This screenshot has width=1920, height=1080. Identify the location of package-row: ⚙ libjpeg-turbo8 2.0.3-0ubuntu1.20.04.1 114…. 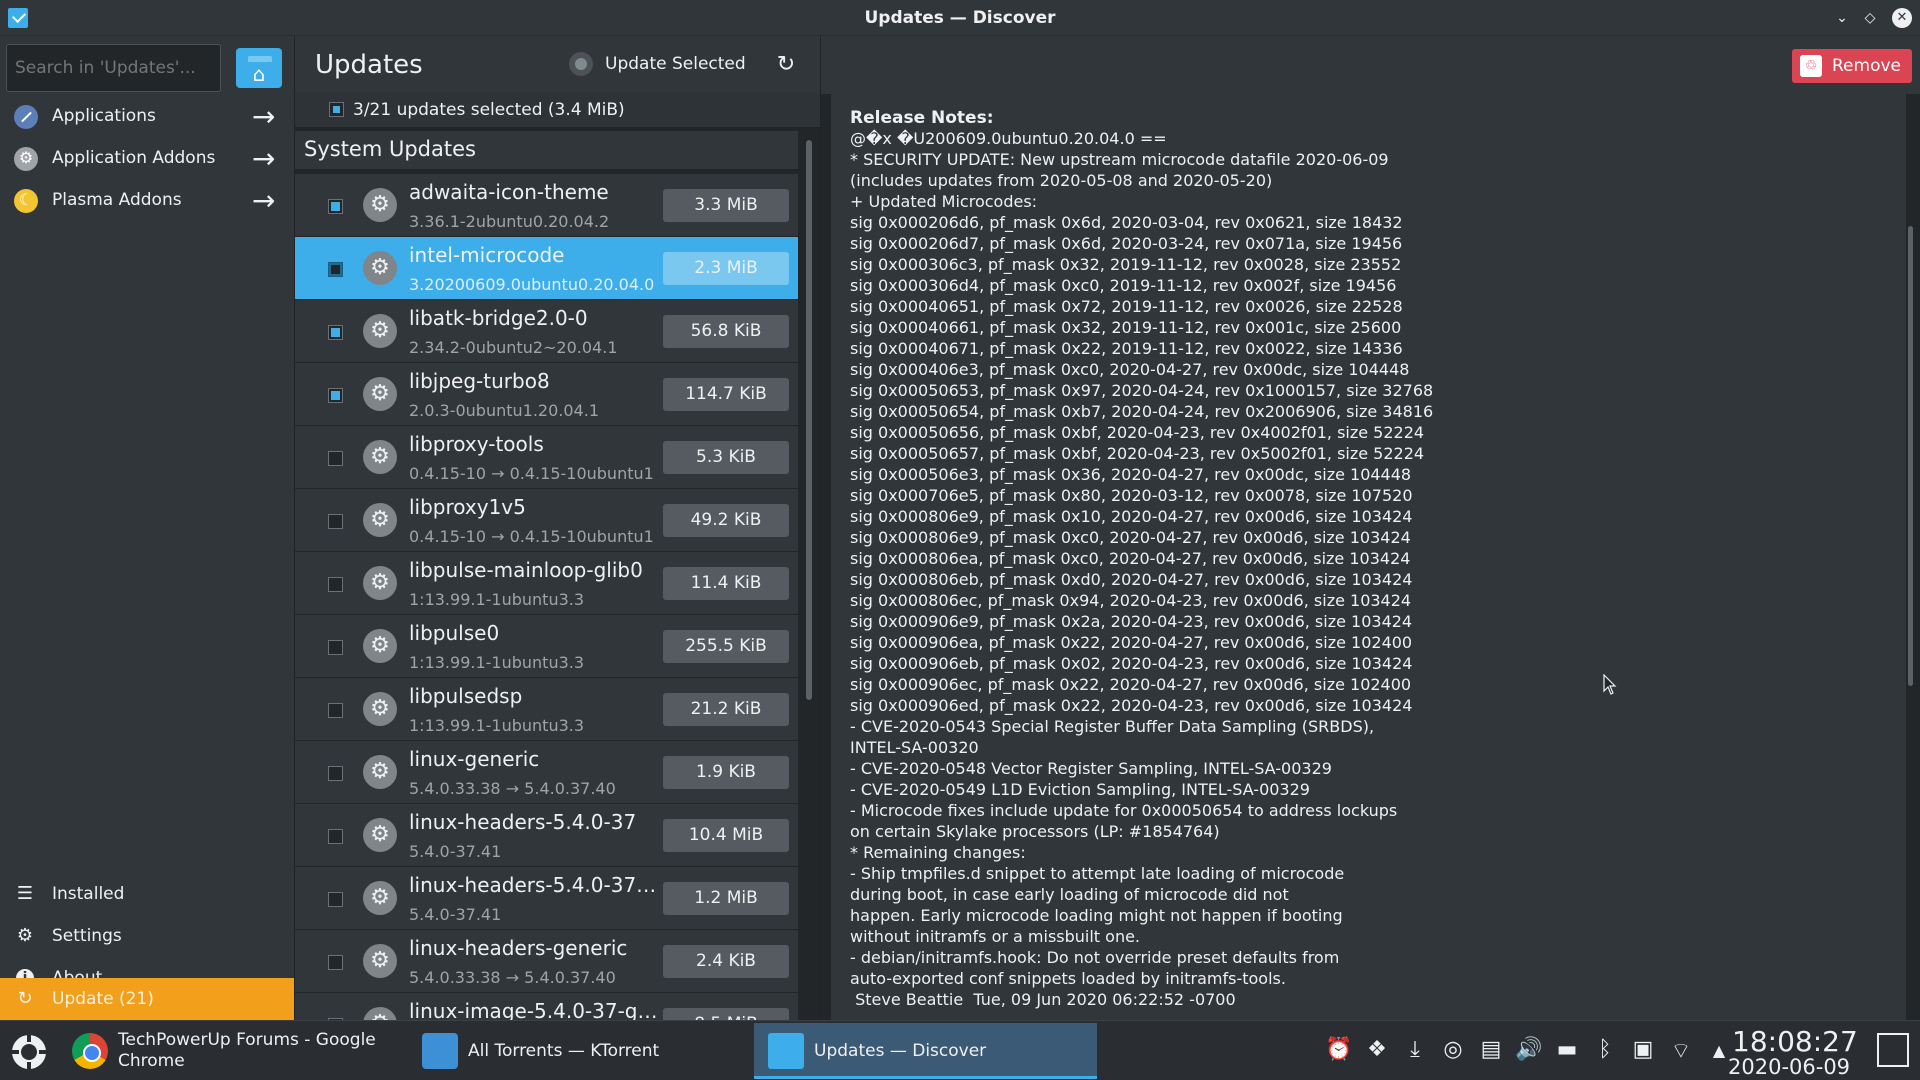
(546, 394).